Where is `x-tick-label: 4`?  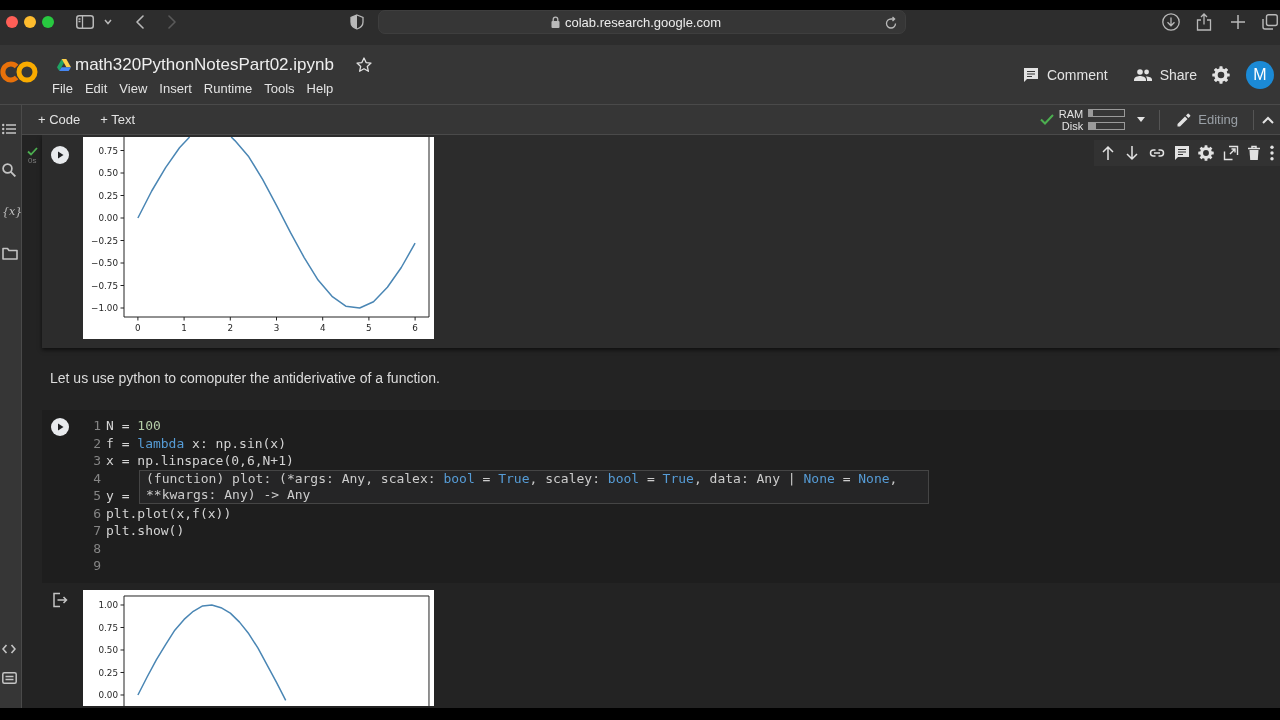 x-tick-label: 4 is located at coordinates (322, 328).